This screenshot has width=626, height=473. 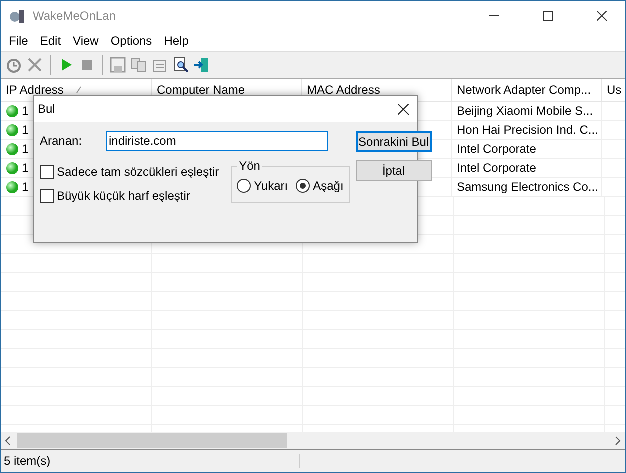 I want to click on menu-item: Help, so click(x=176, y=41).